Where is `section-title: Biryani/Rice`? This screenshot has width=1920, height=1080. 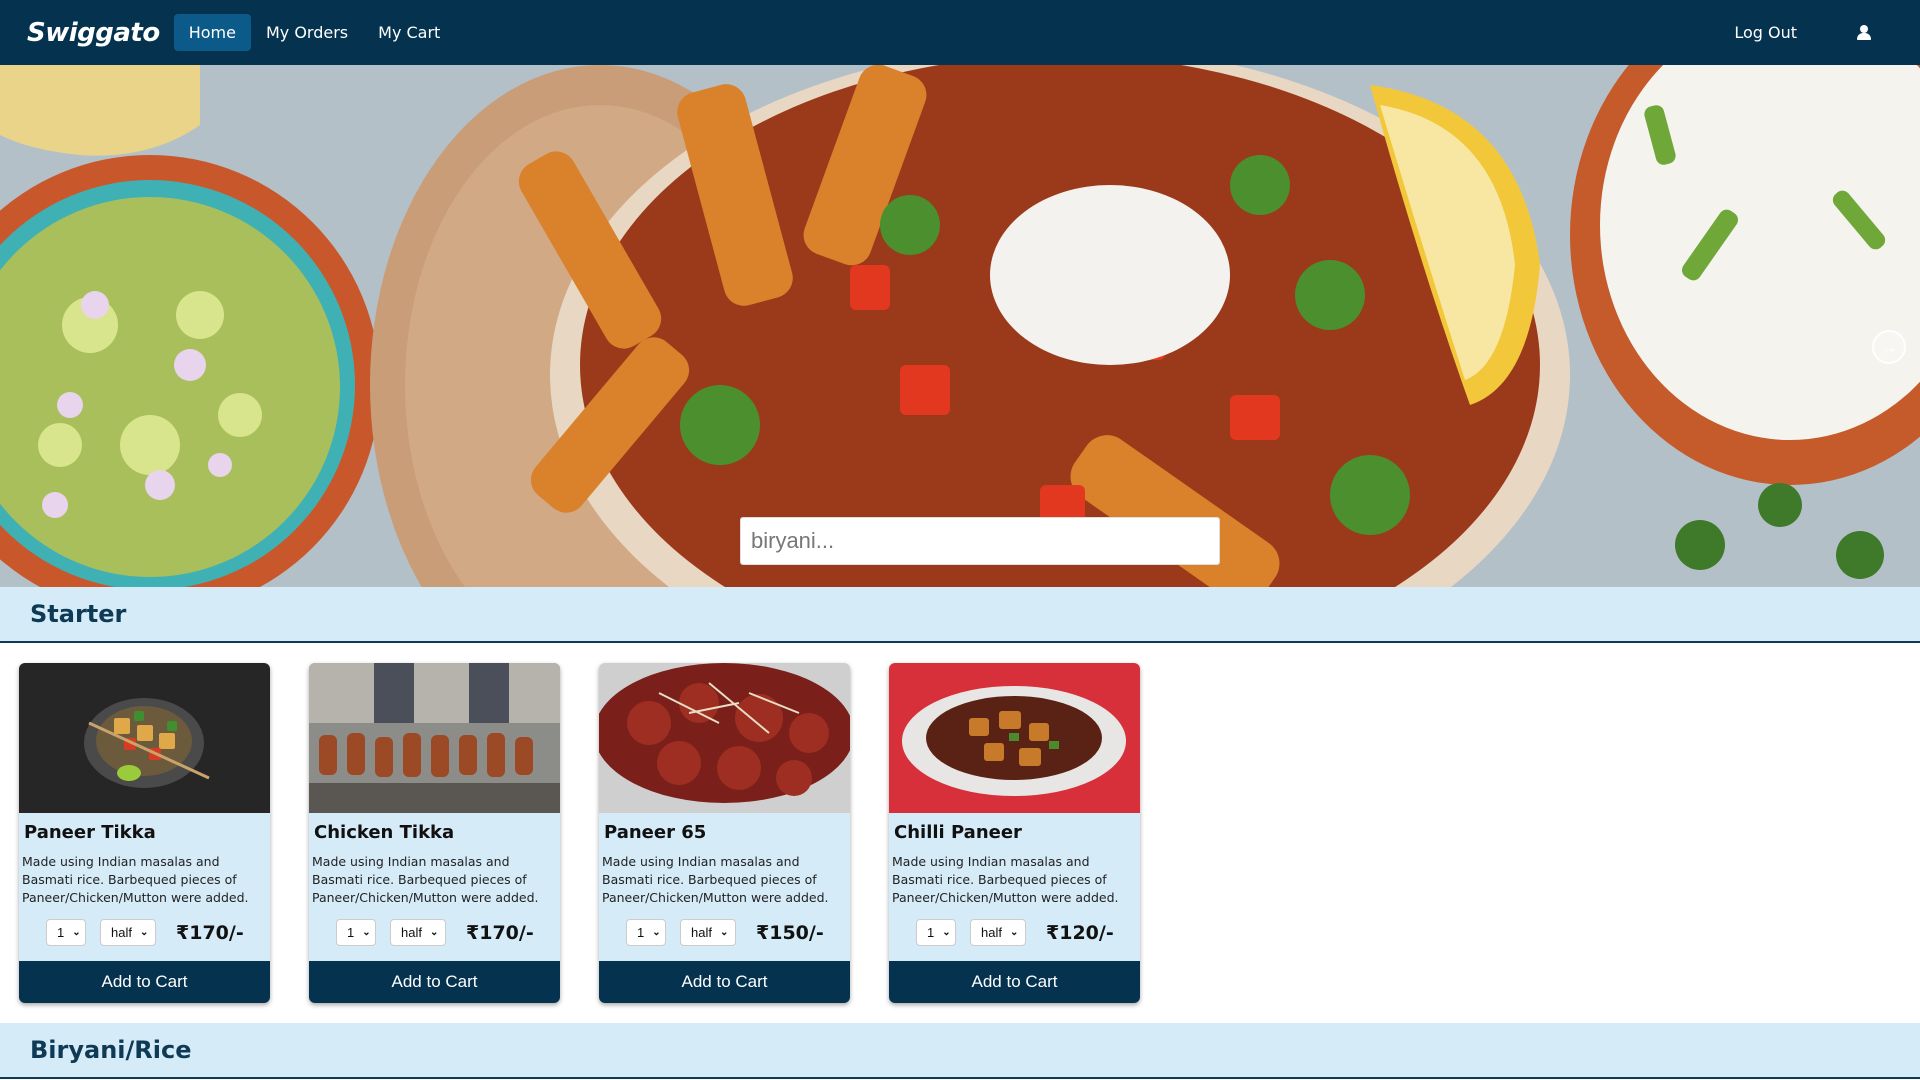
section-title: Biryani/Rice is located at coordinates (111, 1050).